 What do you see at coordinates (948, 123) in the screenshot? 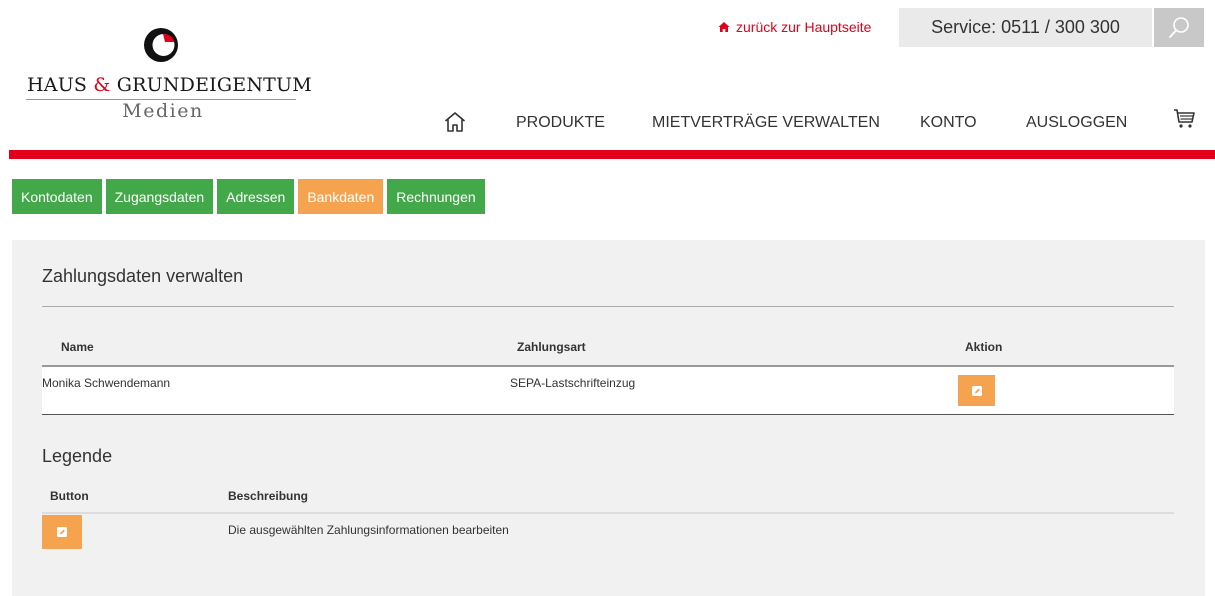
I see `nav-item-konto: KONTO` at bounding box center [948, 123].